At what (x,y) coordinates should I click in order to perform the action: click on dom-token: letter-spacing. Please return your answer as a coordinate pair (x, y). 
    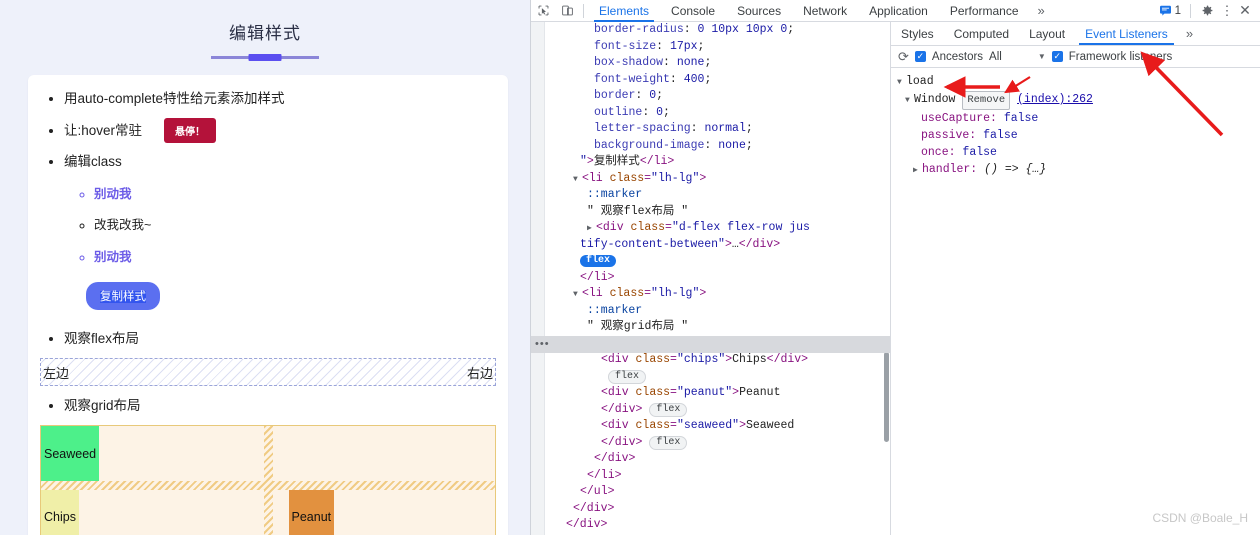
    Looking at the image, I should click on (642, 128).